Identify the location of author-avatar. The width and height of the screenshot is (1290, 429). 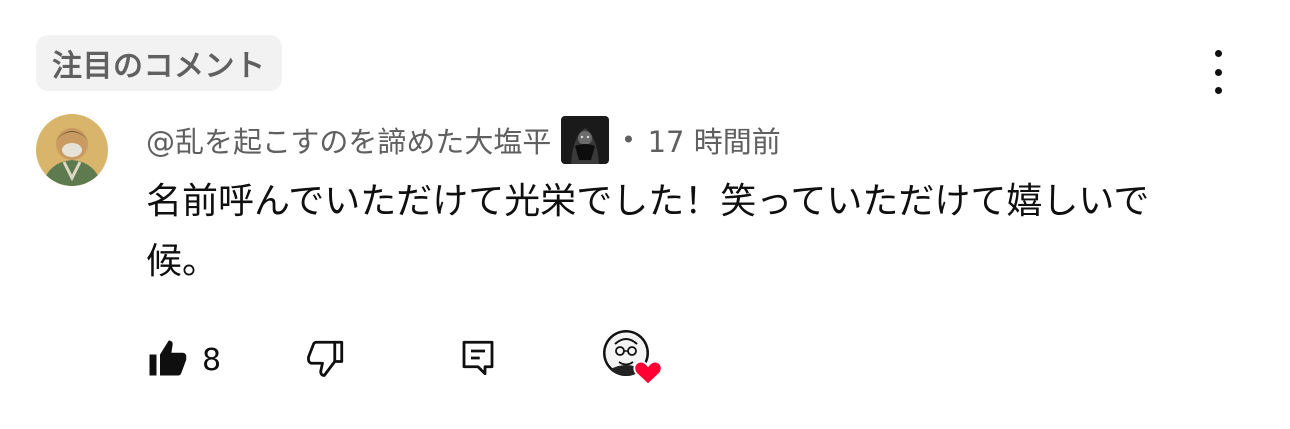
(72, 150).